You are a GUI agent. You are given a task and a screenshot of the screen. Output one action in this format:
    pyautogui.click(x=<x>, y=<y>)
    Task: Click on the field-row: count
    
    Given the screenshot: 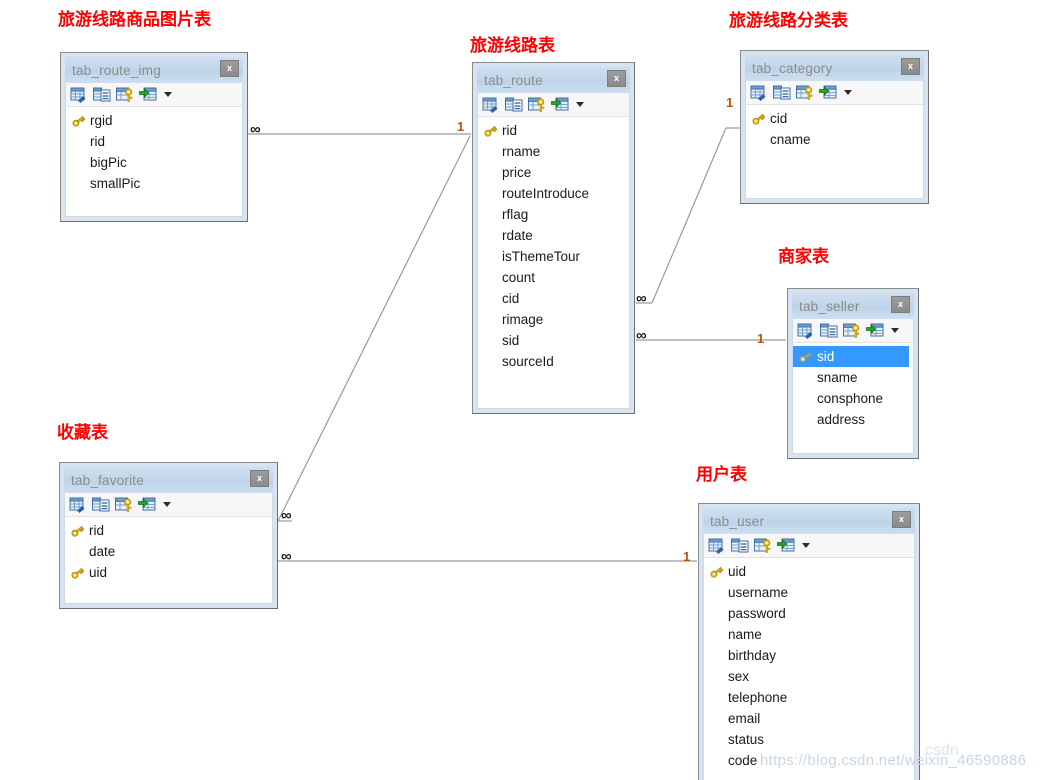 What is the action you would take?
    pyautogui.click(x=553, y=277)
    